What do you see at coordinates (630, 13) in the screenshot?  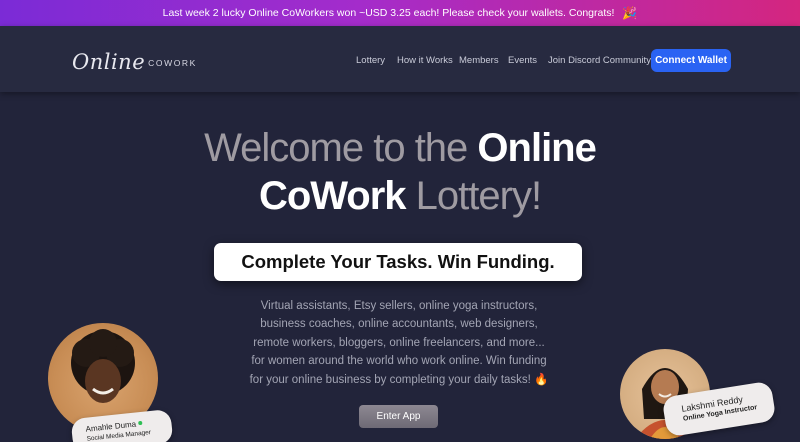 I see `party-popper-icon: 🎉` at bounding box center [630, 13].